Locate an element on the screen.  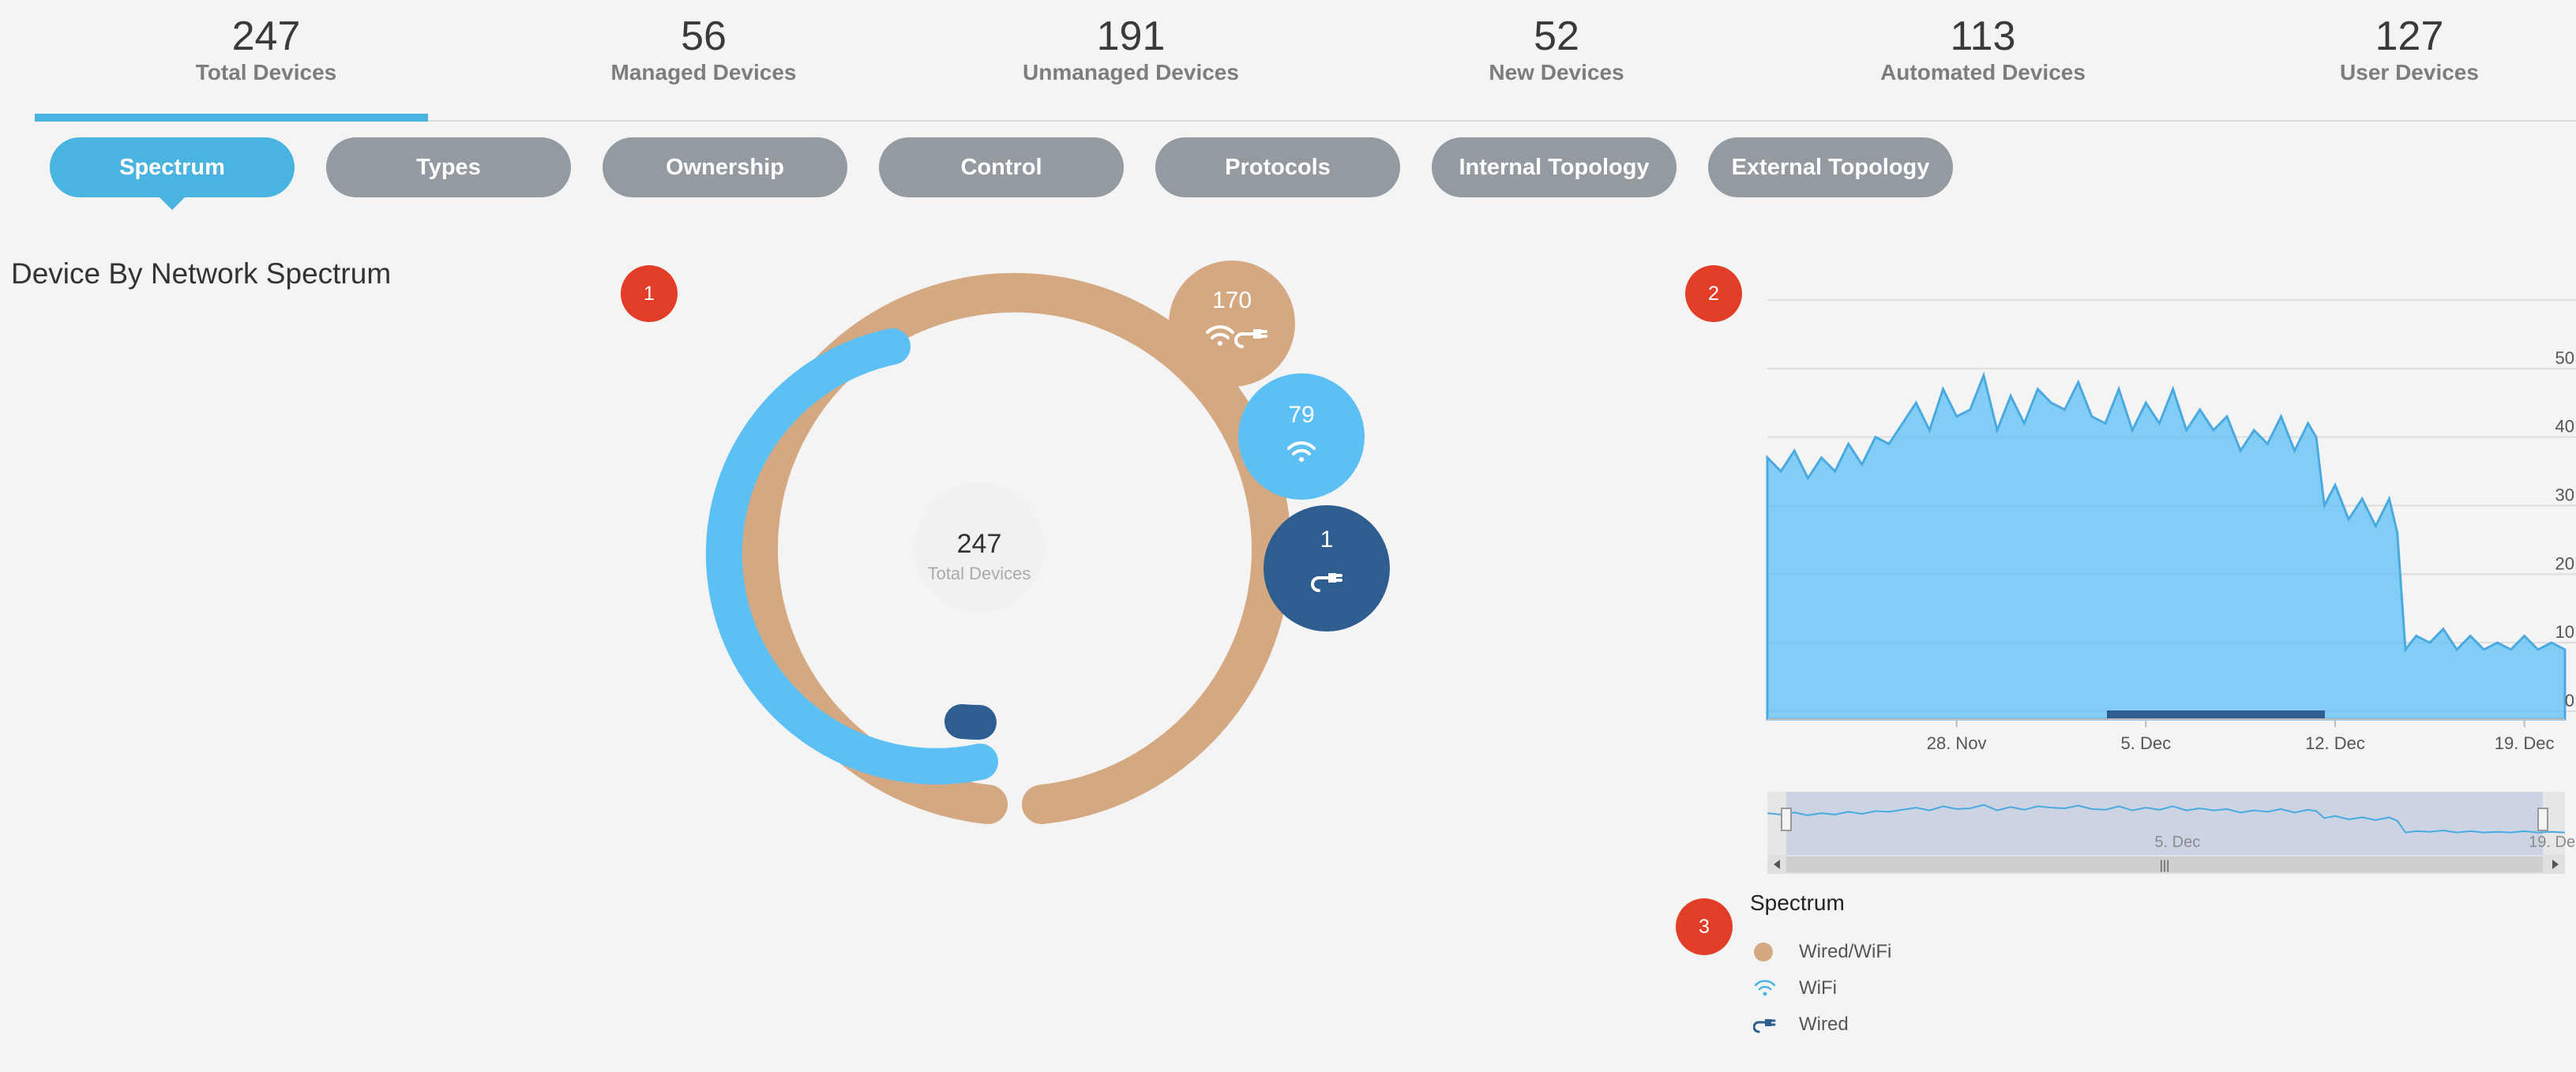
step-badge-2: 2 is located at coordinates (1713, 293).